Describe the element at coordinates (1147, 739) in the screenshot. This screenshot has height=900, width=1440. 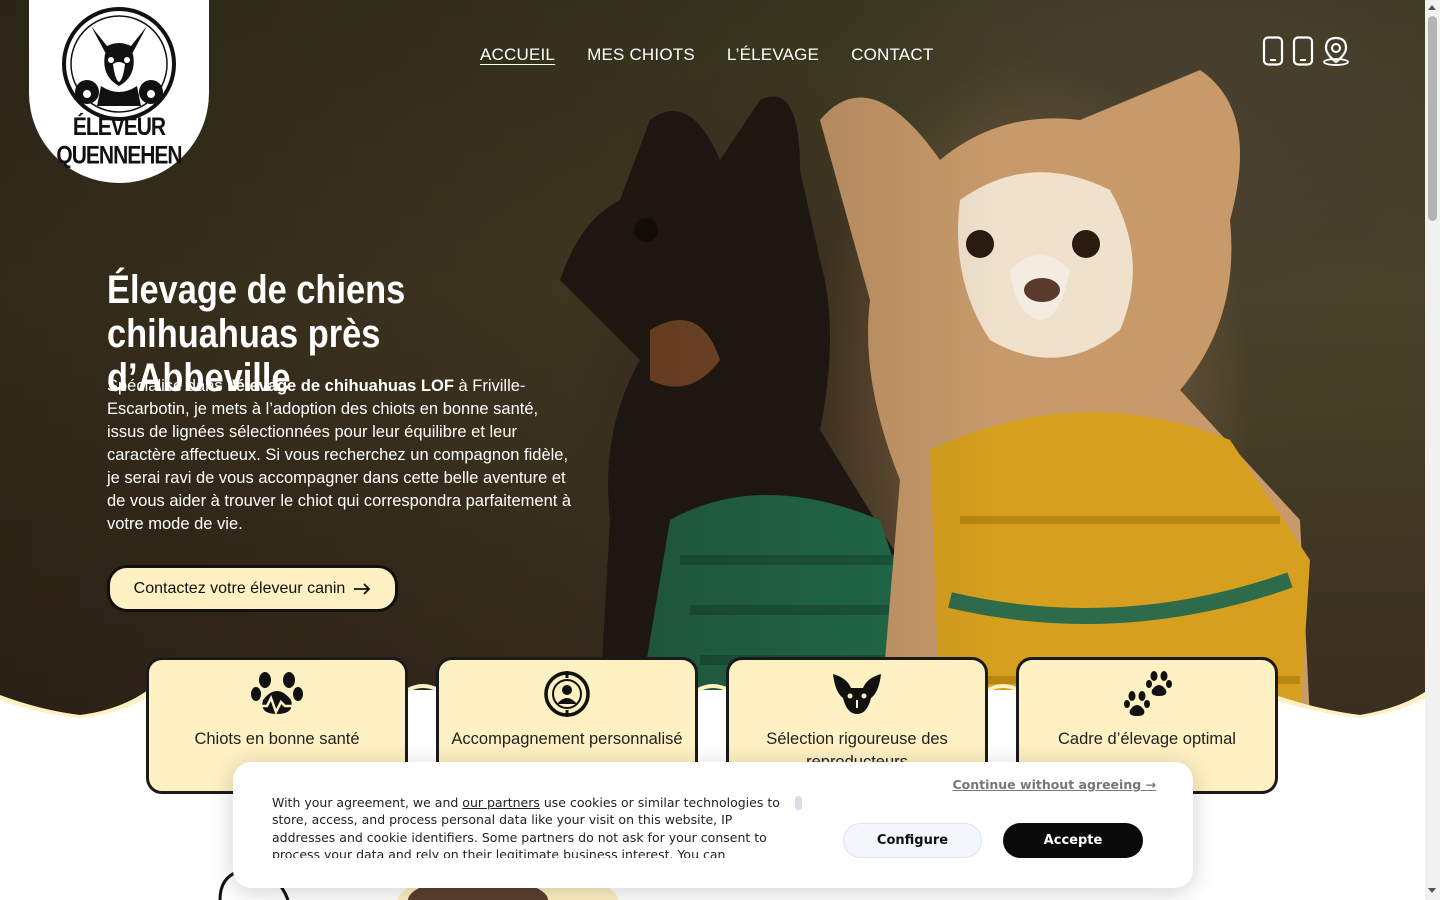
I see `feature-label: Cadre d’élevage optimal` at that location.